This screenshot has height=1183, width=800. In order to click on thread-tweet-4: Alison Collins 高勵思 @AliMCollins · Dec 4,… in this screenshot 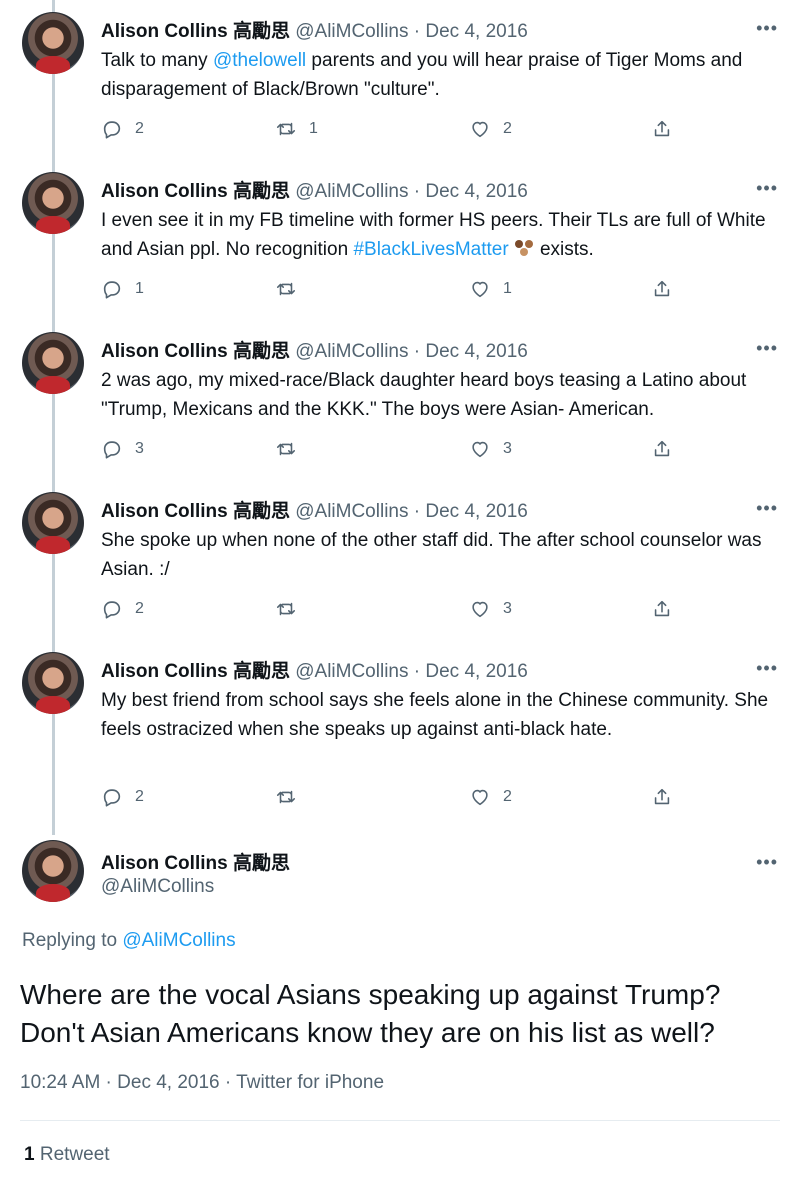, I will do `click(400, 567)`.